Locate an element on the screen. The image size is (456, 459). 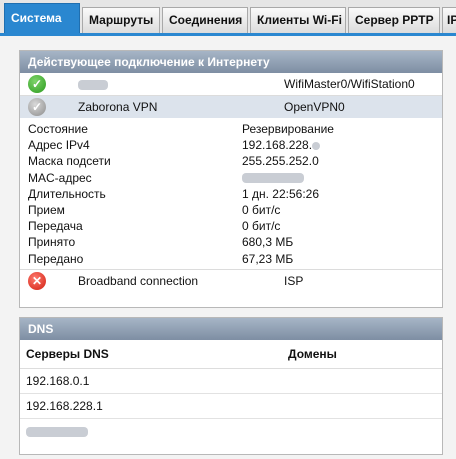
detail-label: Передача is located at coordinates (55, 226).